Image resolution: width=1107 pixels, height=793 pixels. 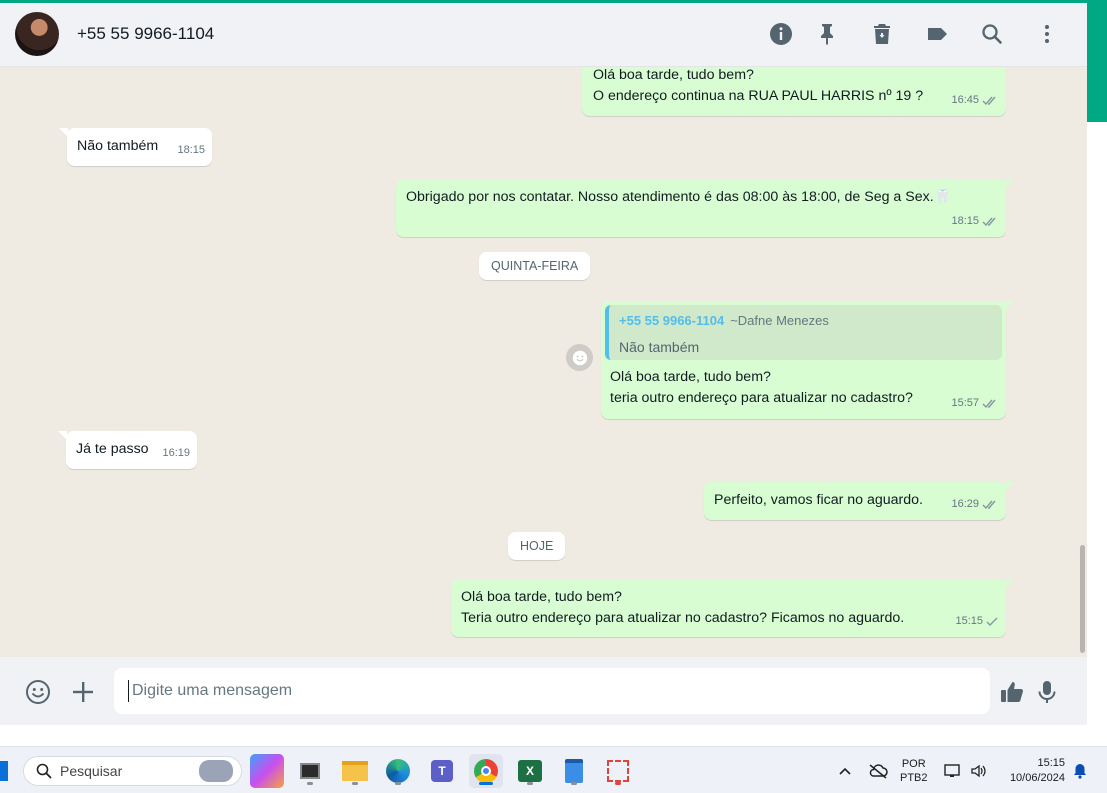 What do you see at coordinates (128, 691) in the screenshot?
I see `text-caret` at bounding box center [128, 691].